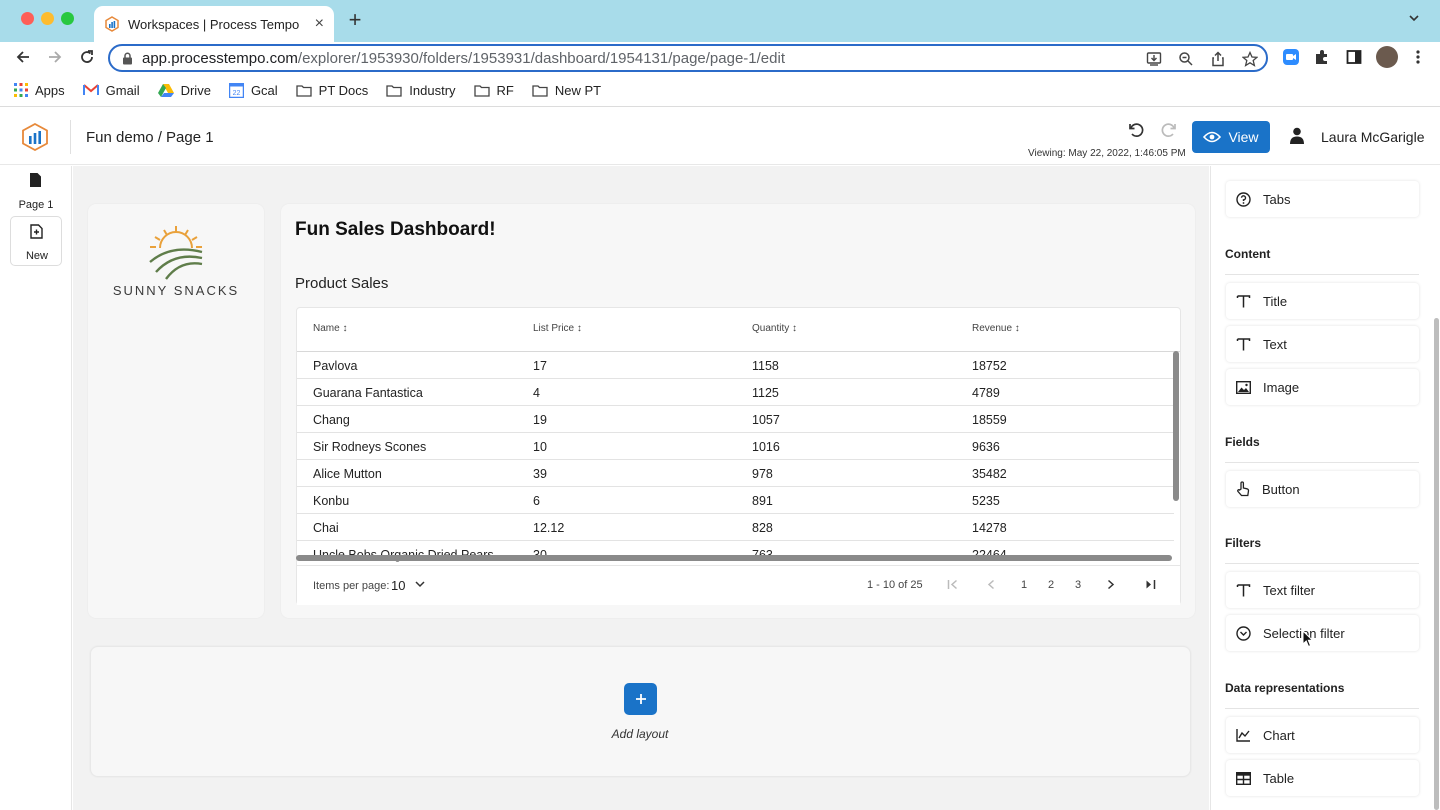 The height and width of the screenshot is (810, 1440). I want to click on table-cell: 9636, so click(986, 447).